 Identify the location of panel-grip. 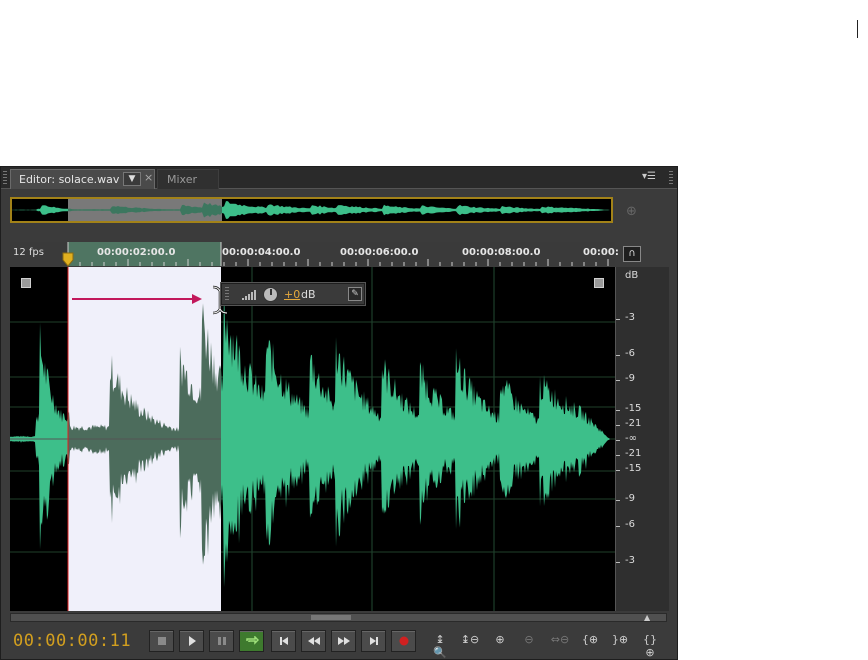
(5, 178).